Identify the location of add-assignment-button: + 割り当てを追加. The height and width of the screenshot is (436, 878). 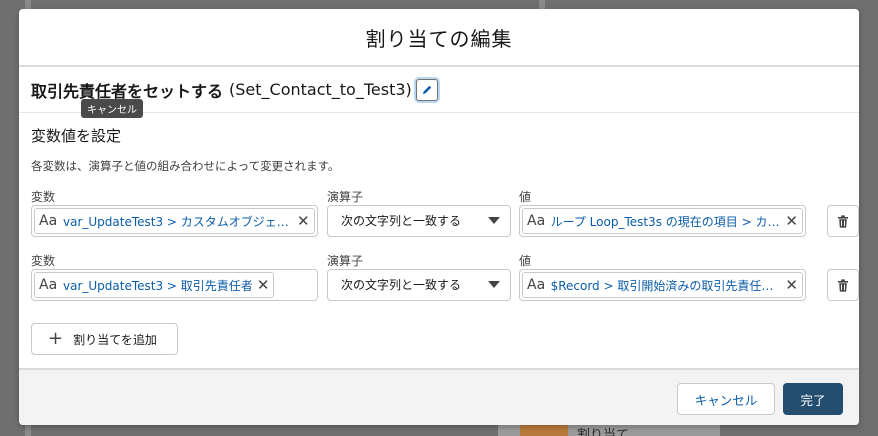
(104, 339).